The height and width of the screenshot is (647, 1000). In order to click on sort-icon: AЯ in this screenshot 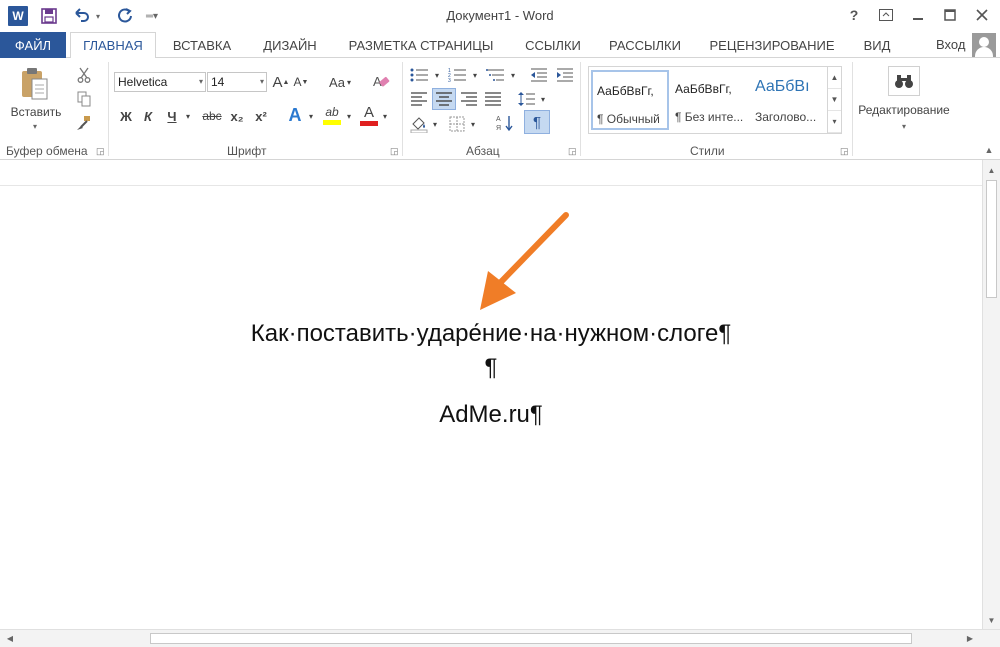, I will do `click(505, 123)`.